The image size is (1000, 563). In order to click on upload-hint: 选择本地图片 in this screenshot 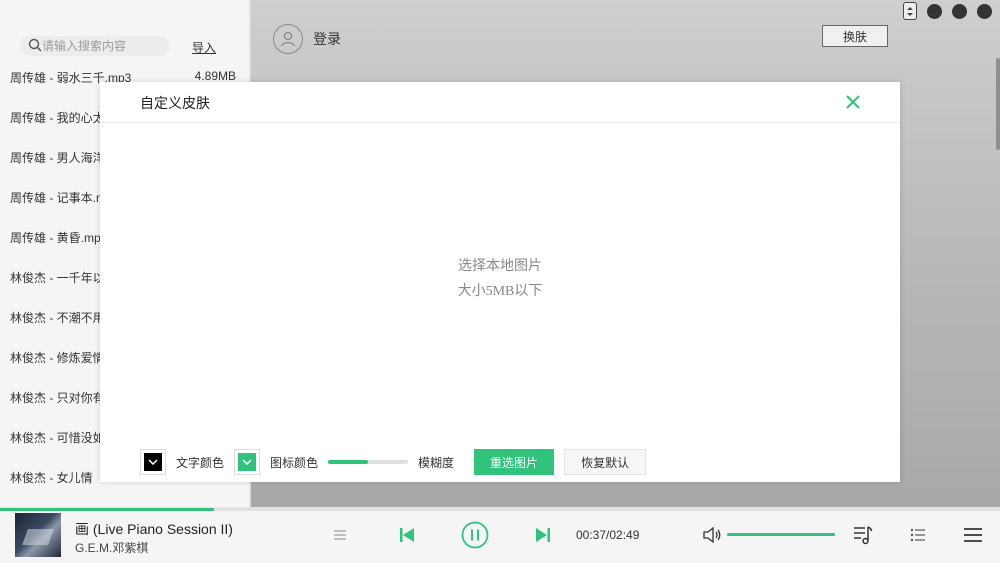, I will do `click(500, 266)`.